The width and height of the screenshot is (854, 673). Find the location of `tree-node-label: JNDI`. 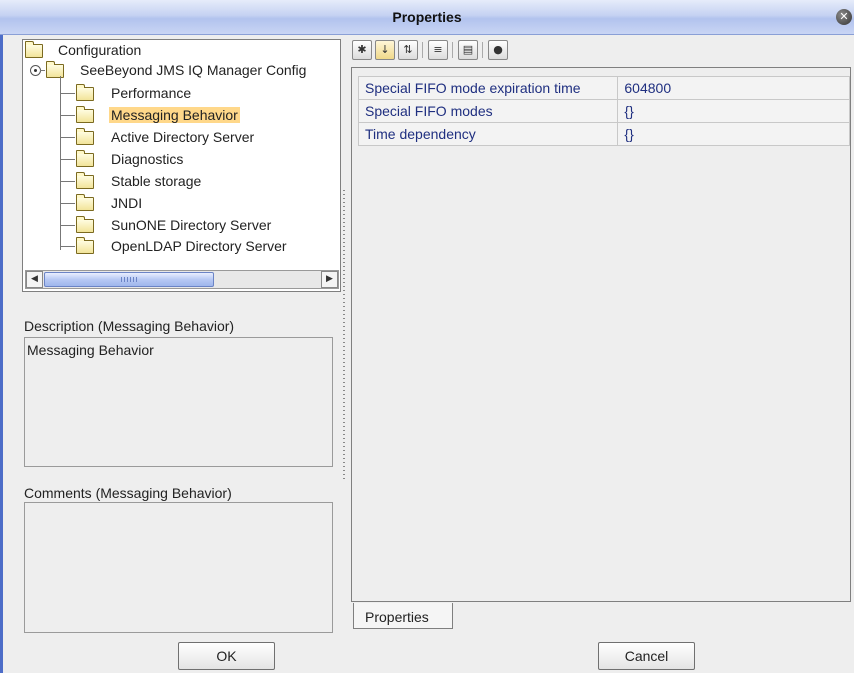

tree-node-label: JNDI is located at coordinates (127, 203).